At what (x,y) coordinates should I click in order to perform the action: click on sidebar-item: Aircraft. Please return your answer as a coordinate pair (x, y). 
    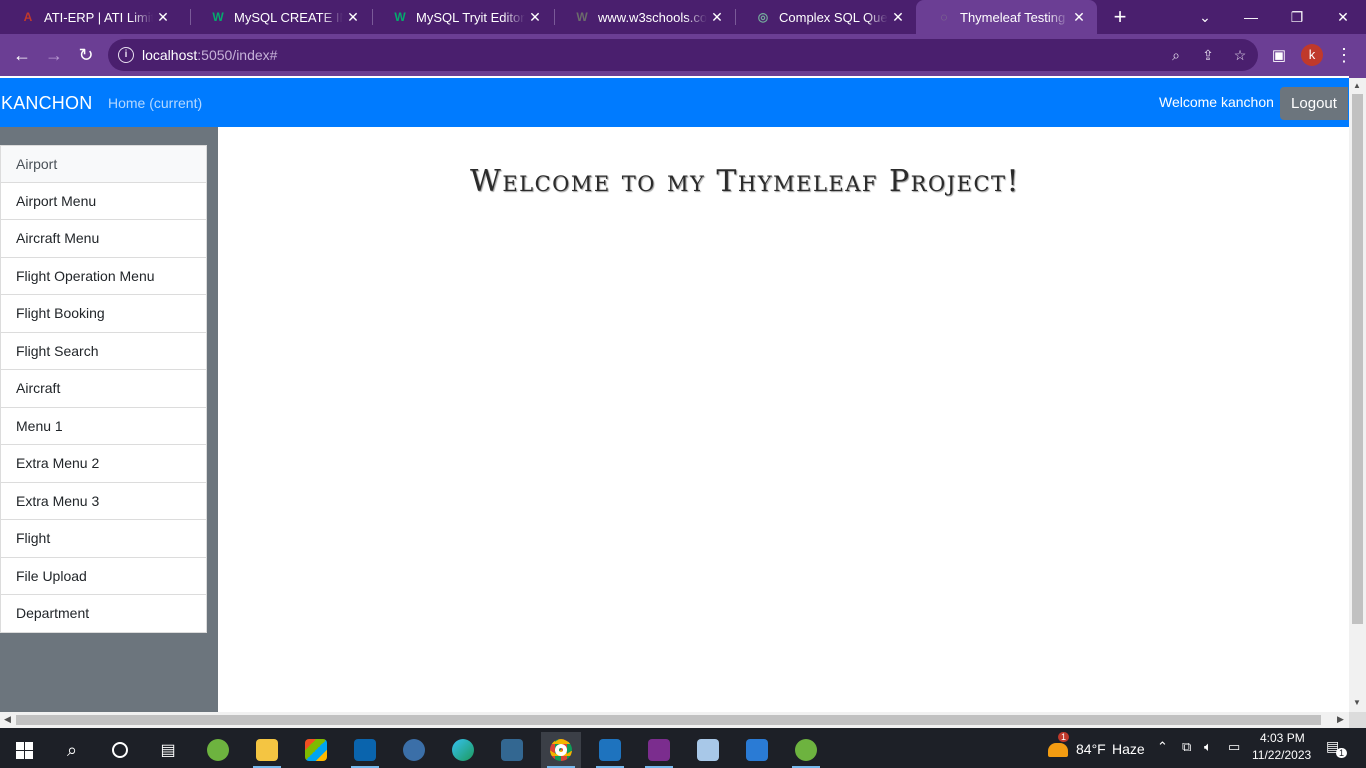
    Looking at the image, I should click on (103, 389).